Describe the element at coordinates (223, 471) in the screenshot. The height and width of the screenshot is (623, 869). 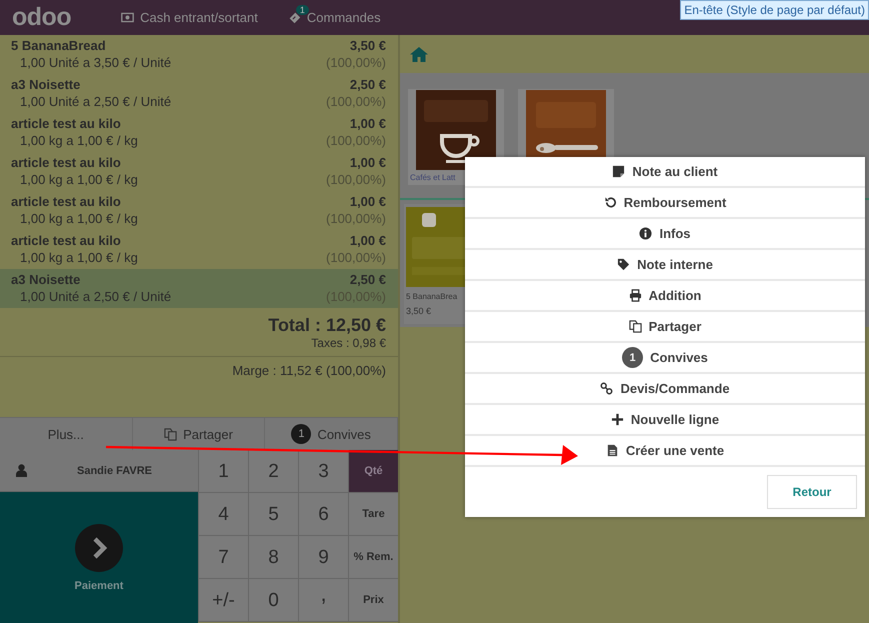
I see `numpad-key: 1` at that location.